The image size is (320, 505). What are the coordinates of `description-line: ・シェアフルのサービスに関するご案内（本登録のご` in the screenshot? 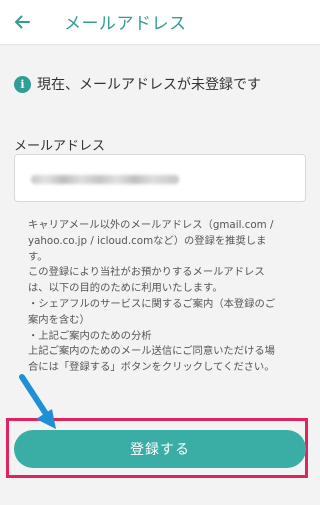 It's located at (152, 303).